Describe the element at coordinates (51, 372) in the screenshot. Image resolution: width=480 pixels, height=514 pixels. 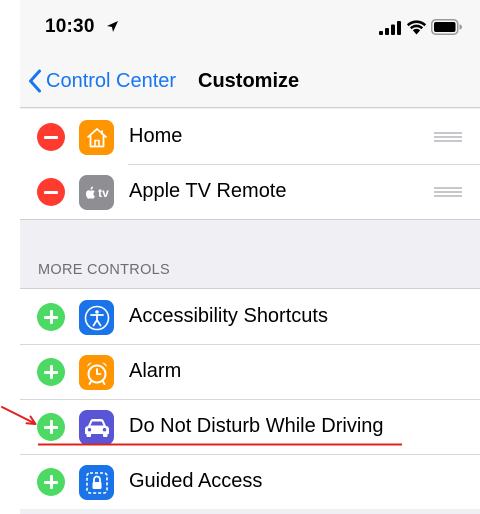
I see `add-alarm-button` at that location.